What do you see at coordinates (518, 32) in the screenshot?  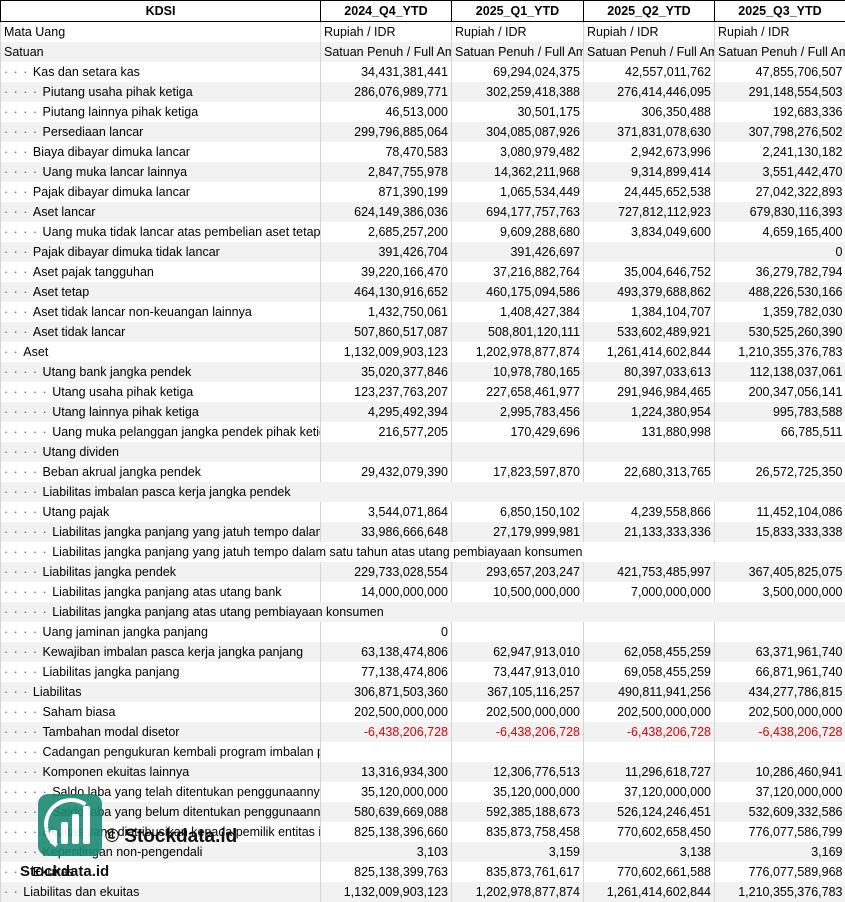 I see `cell-value: Rupiah / IDR` at bounding box center [518, 32].